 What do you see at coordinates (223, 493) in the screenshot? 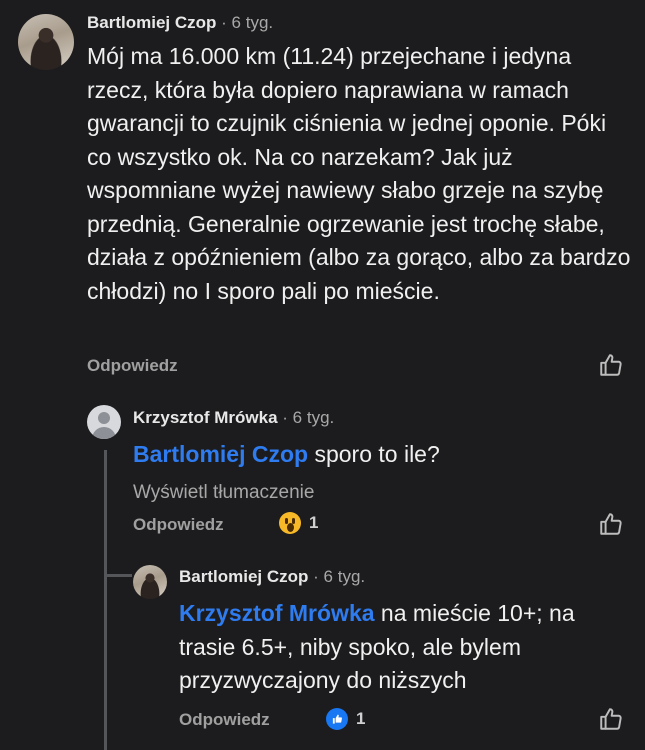
I see `translate-link: Wyświetl tłumaczenie` at bounding box center [223, 493].